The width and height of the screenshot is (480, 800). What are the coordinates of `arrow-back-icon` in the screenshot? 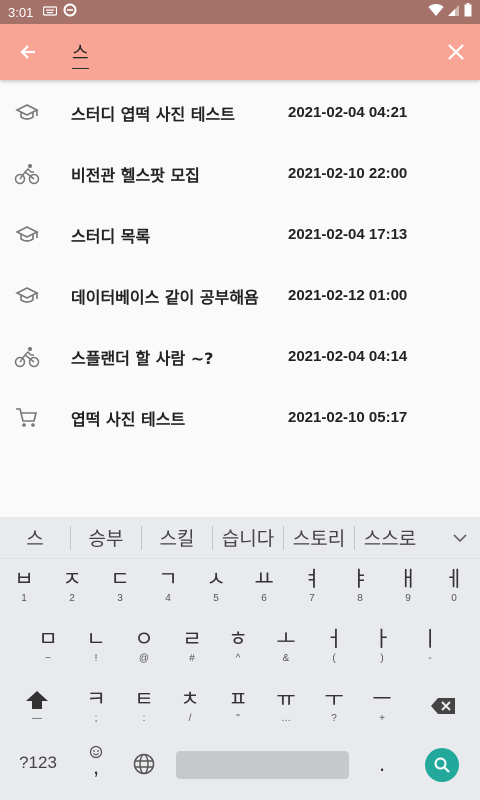 It's located at (27, 52).